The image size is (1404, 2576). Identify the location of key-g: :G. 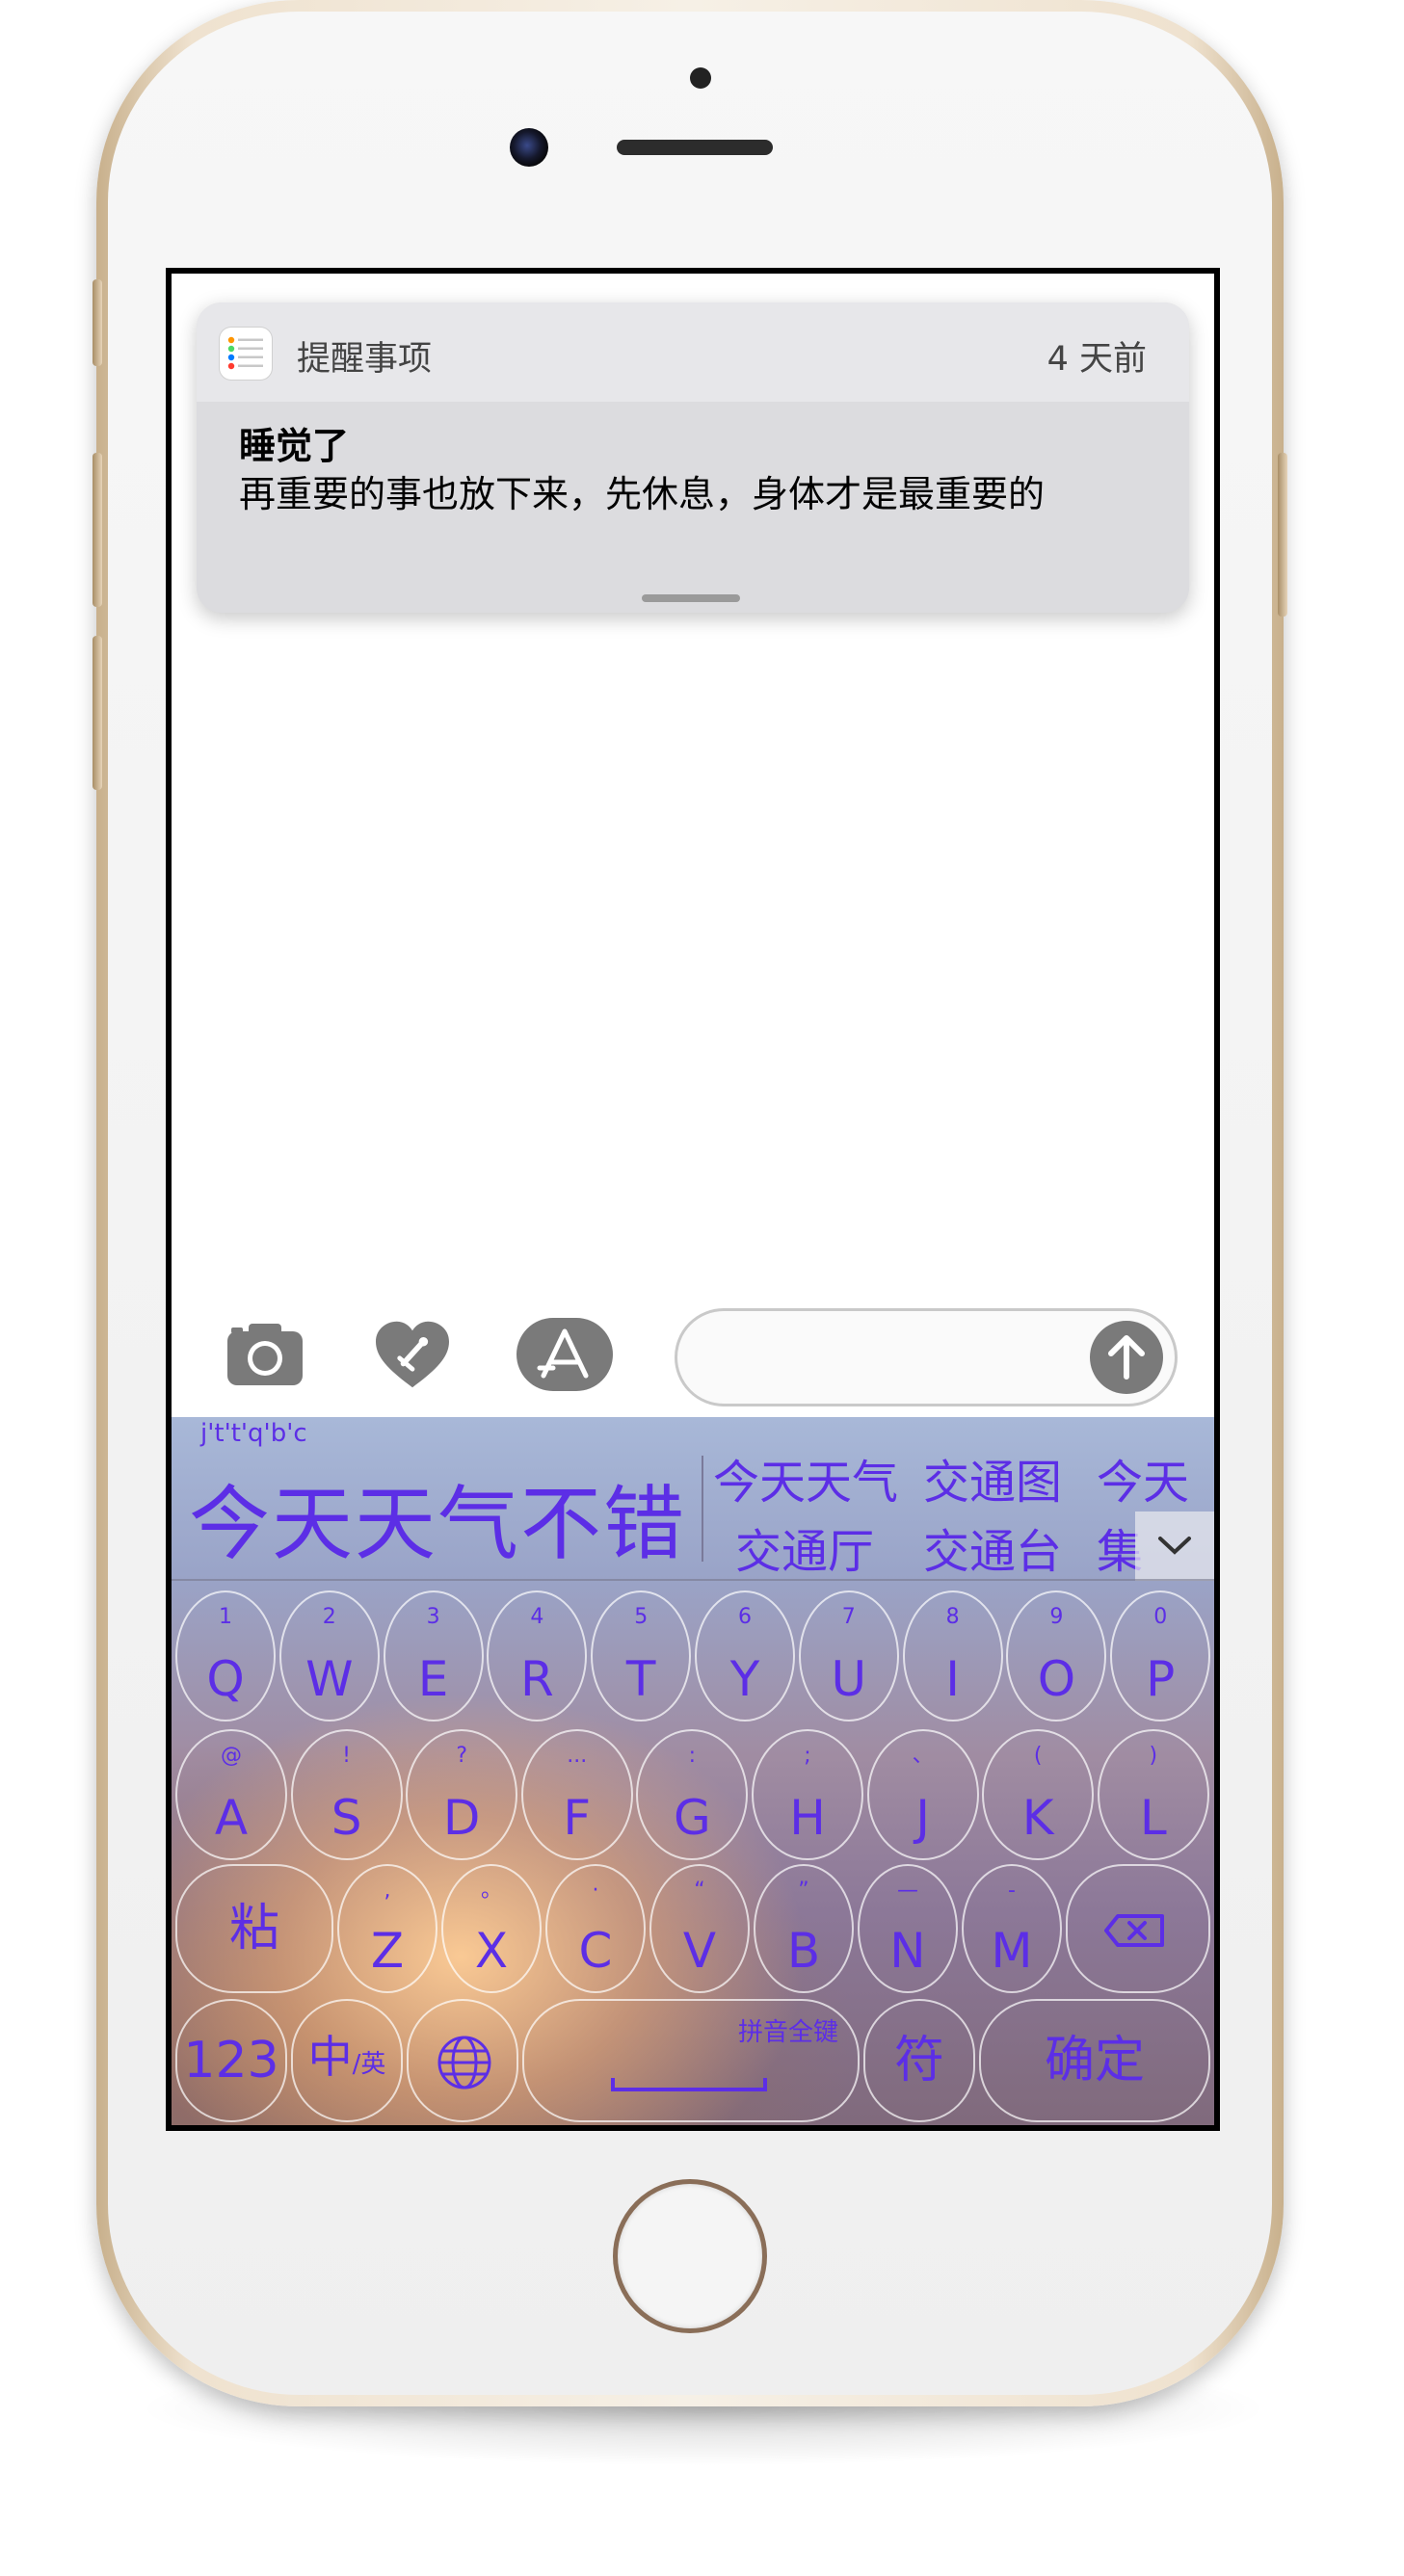
(692, 1794).